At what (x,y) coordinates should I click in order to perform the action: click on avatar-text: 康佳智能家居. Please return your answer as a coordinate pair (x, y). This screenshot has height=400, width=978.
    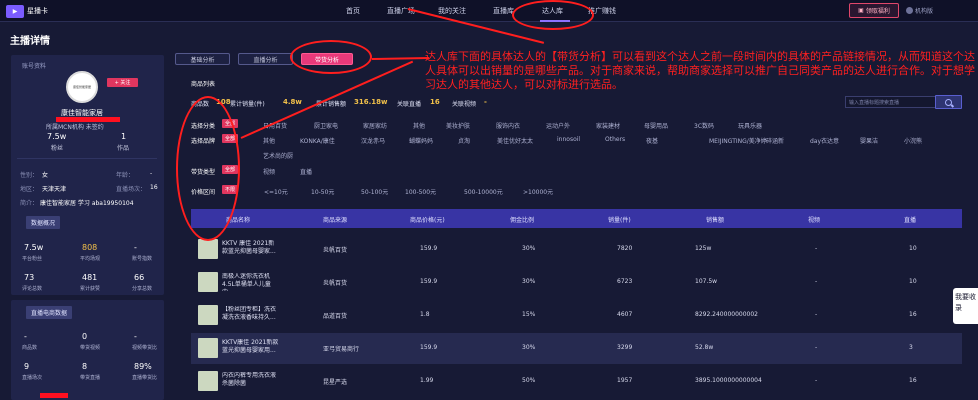
    Looking at the image, I should click on (81, 87).